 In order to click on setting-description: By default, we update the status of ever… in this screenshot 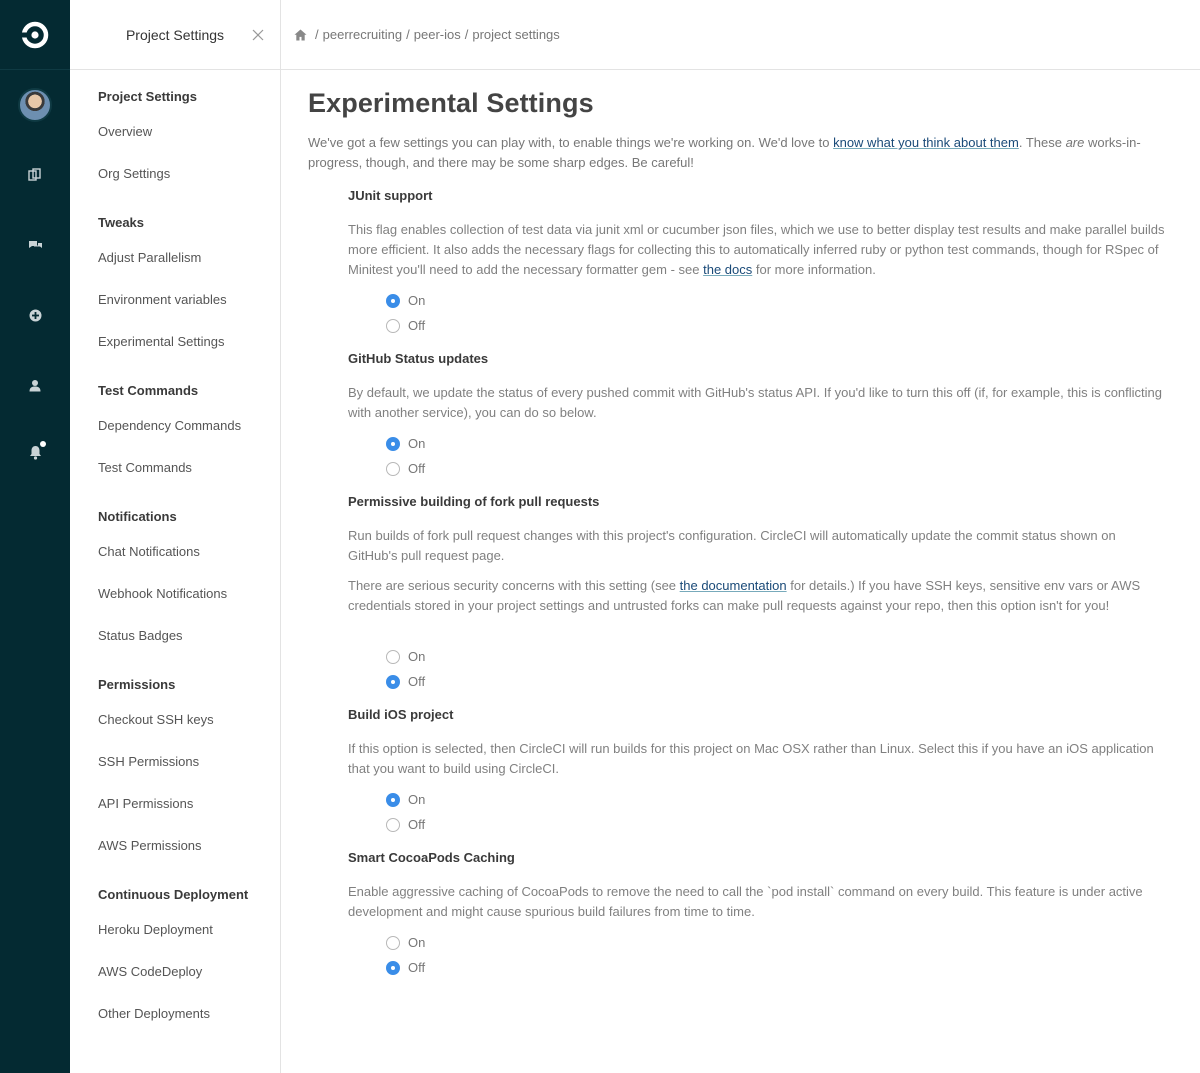, I will do `click(755, 402)`.